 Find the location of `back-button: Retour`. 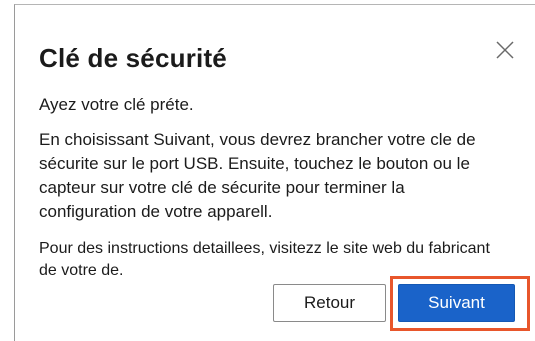

back-button: Retour is located at coordinates (329, 303).